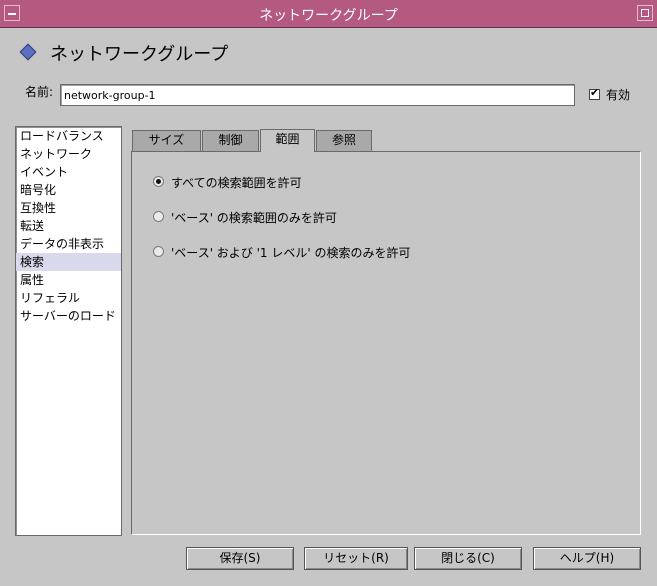  Describe the element at coordinates (236, 183) in the screenshot. I see `scope-option-all-label: すべての検索範囲を許可` at that location.